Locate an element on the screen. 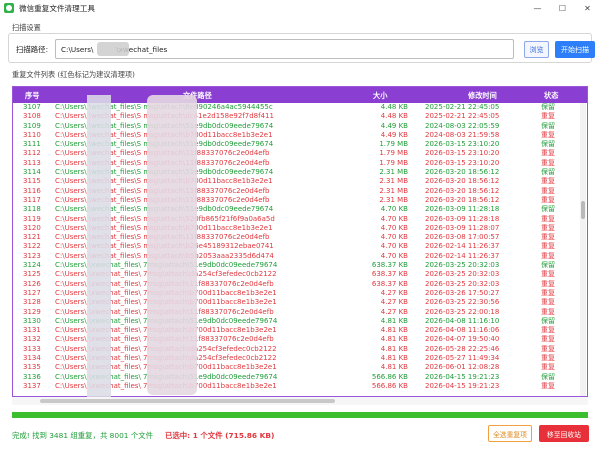 Image resolution: width=600 pixels, height=451 pixels. row-modified-time: 2026-03-26 17:50:27 is located at coordinates (462, 292).